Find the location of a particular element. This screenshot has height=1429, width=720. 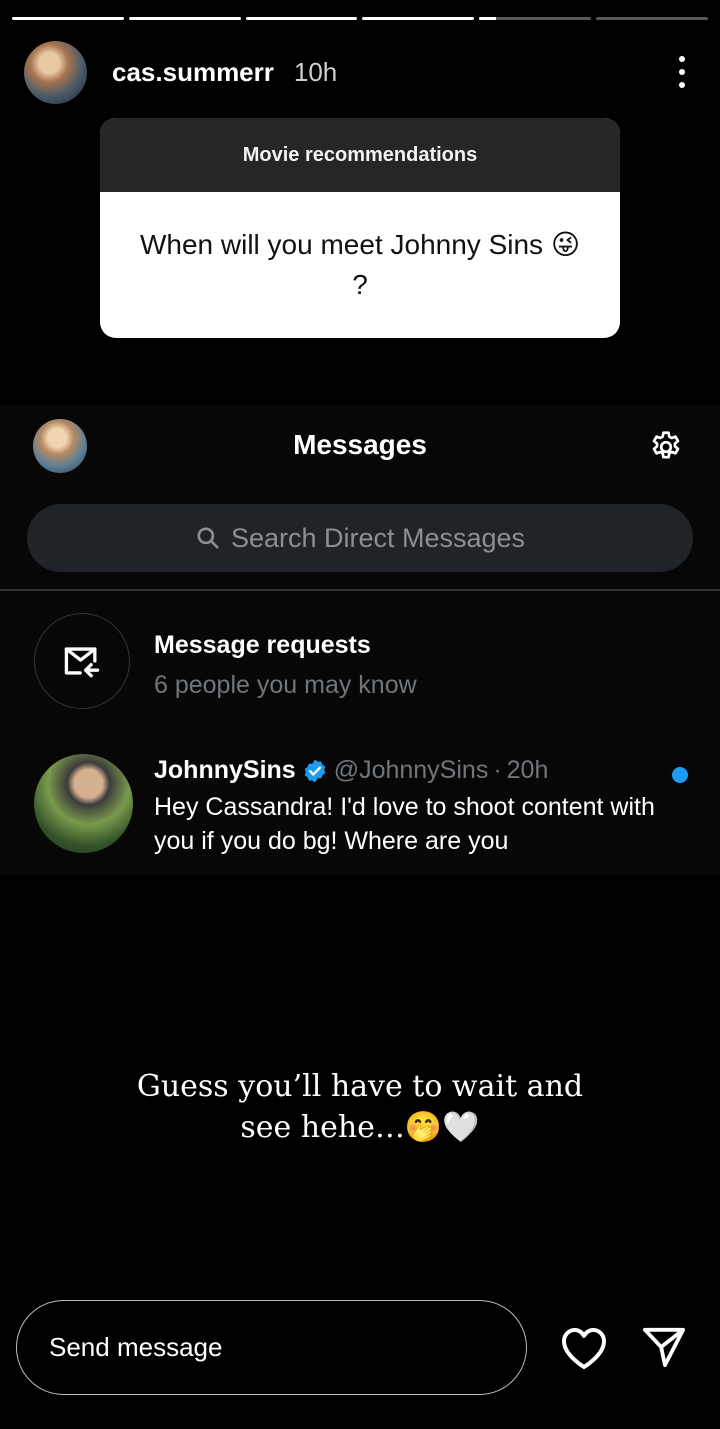

conversation-handle: @JohnnySins is located at coordinates (411, 770).